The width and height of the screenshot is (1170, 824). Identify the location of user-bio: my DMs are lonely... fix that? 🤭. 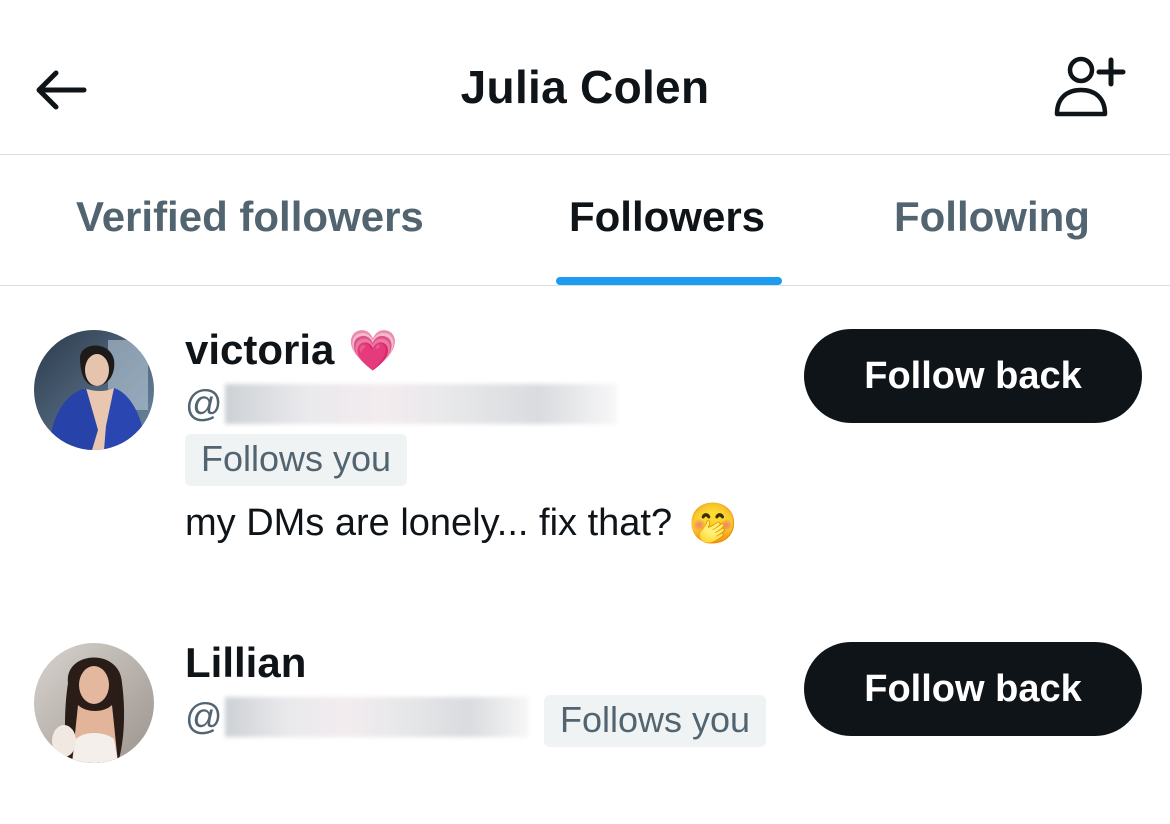
(461, 523).